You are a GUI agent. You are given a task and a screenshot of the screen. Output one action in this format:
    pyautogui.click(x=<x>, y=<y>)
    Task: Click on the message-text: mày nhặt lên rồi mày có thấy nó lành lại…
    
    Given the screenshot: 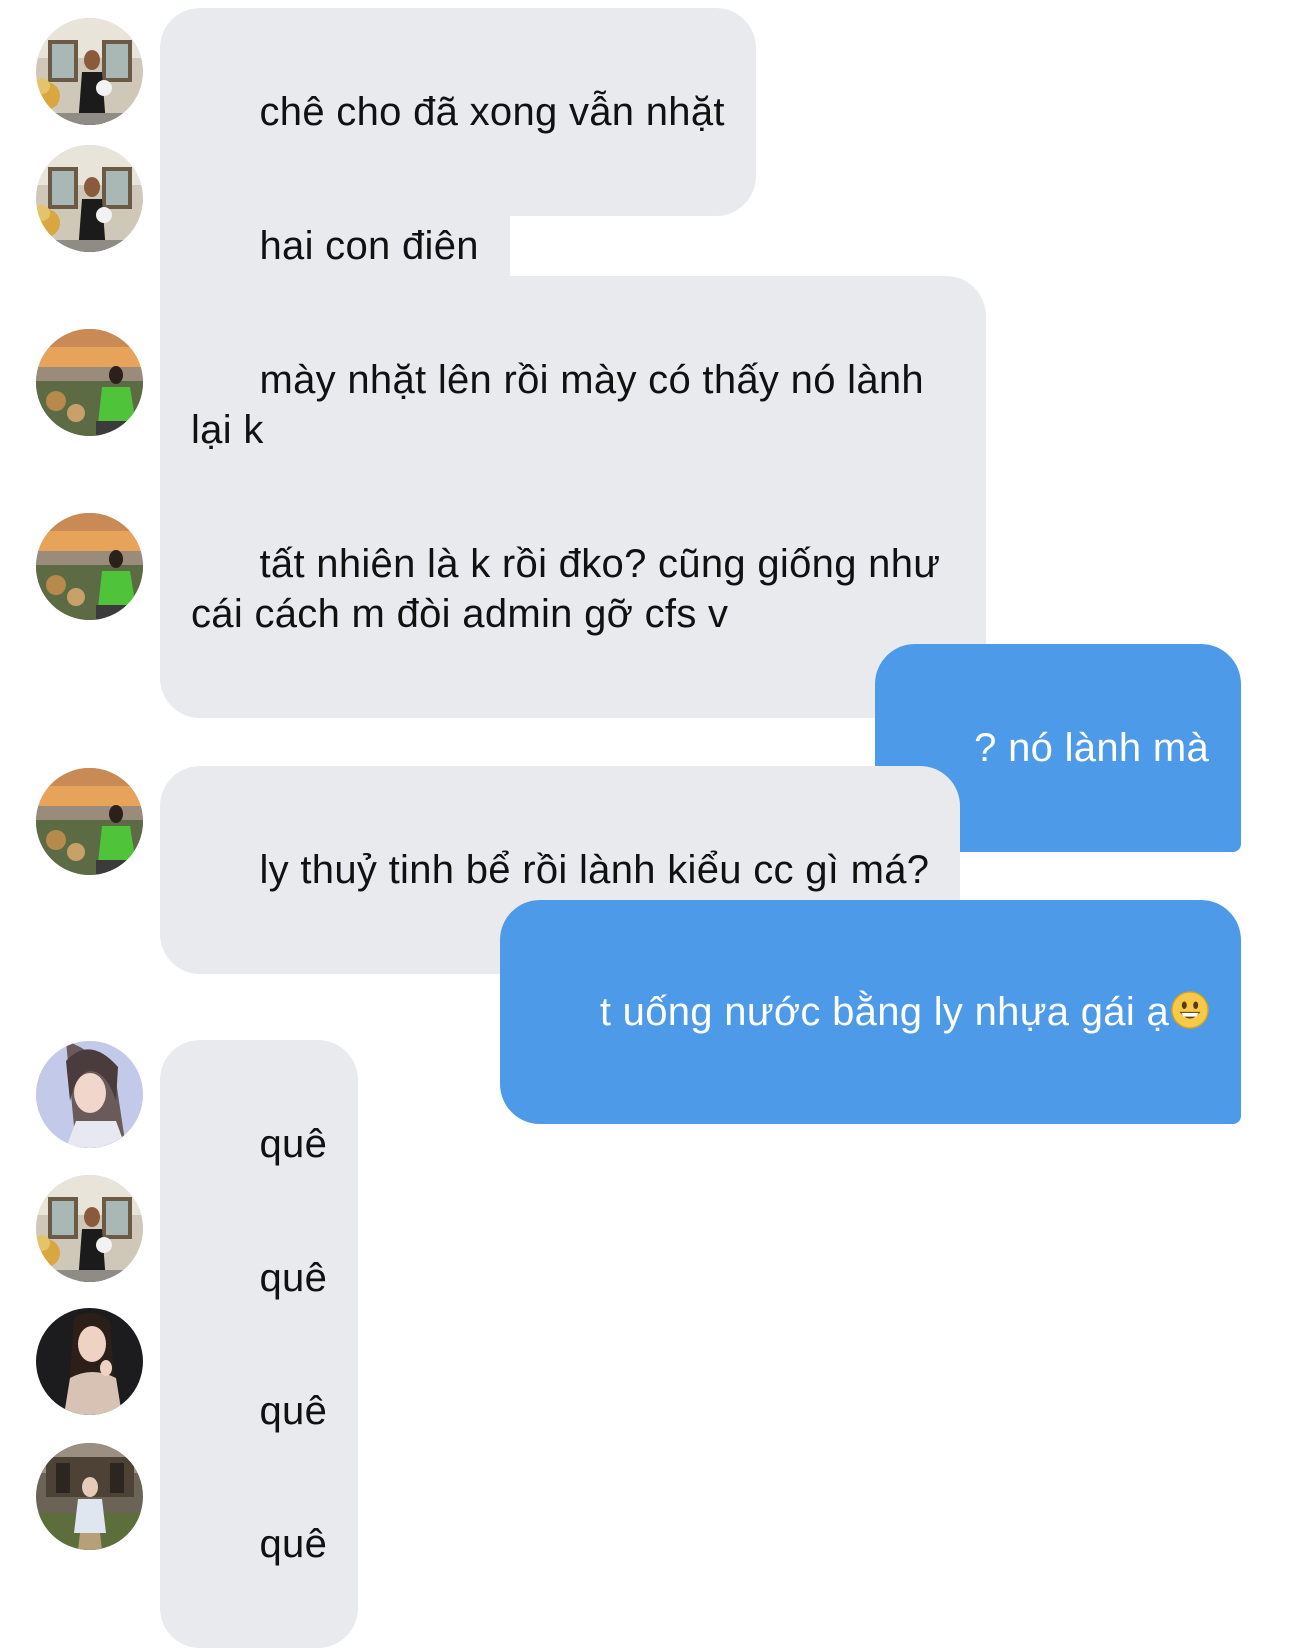 What is the action you would take?
    pyautogui.click(x=557, y=405)
    